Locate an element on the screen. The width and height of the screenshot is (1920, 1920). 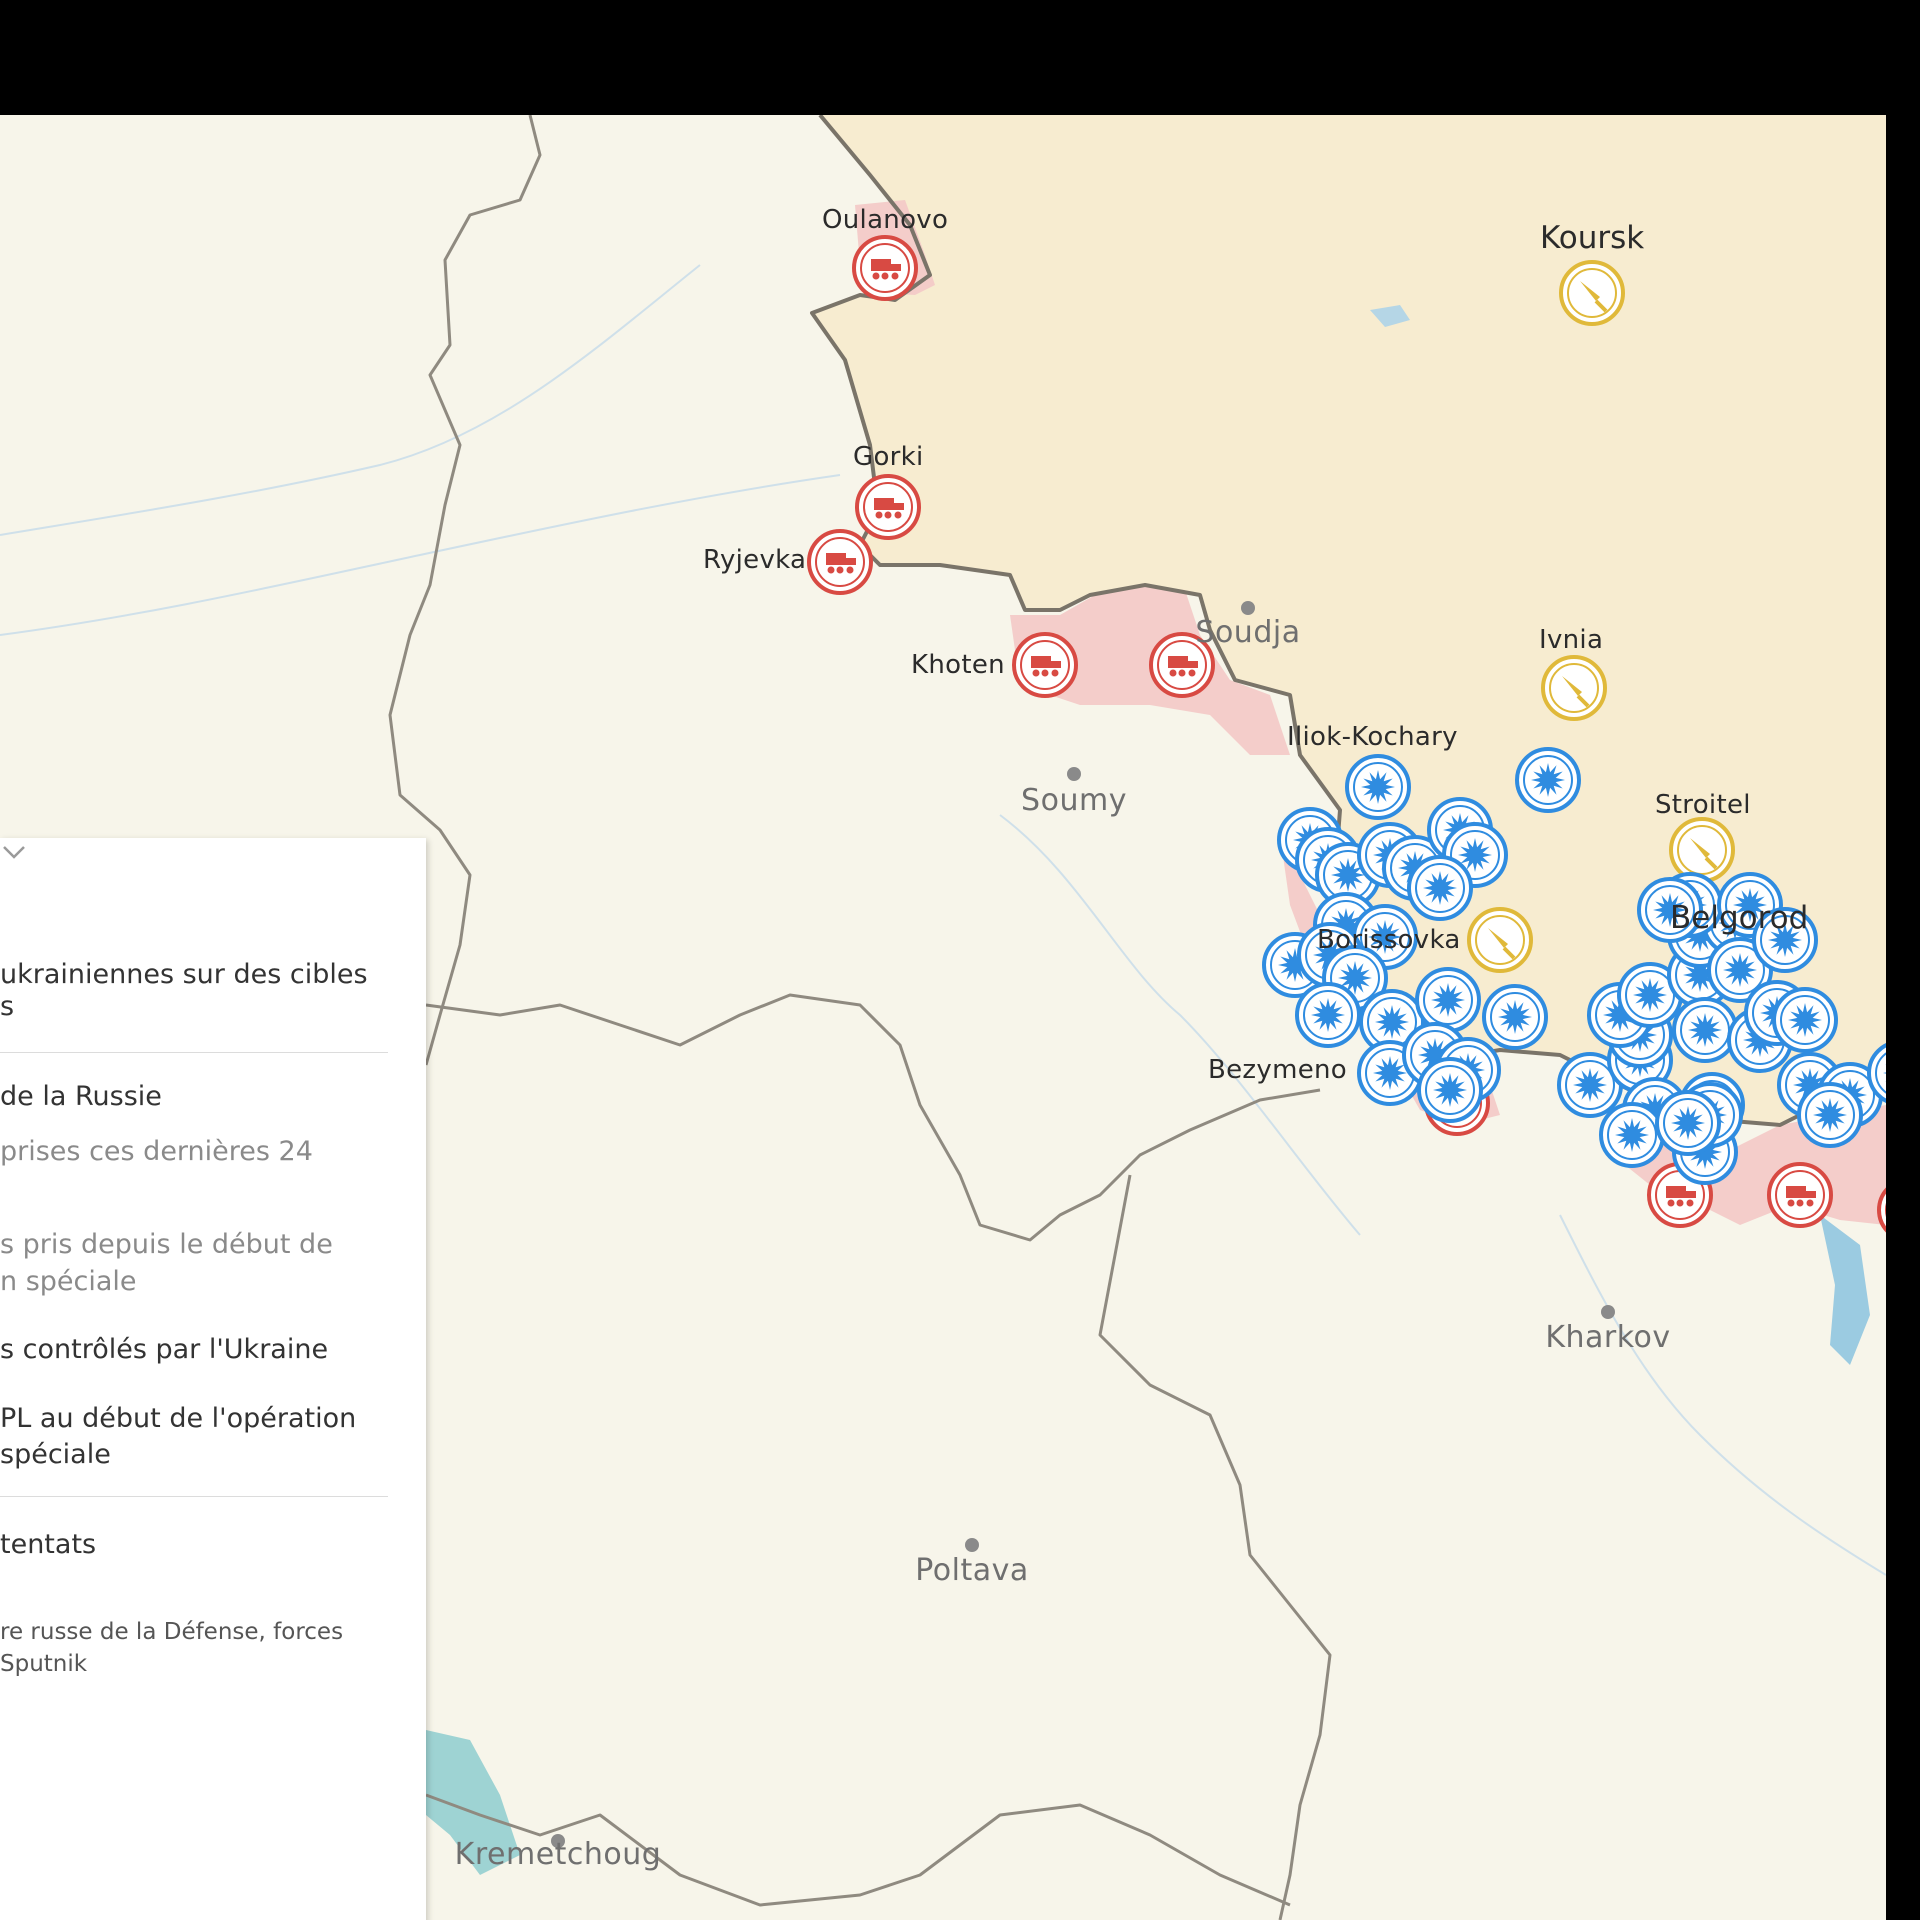
legend-item-2-title: de la Russie is located at coordinates (81, 1096).